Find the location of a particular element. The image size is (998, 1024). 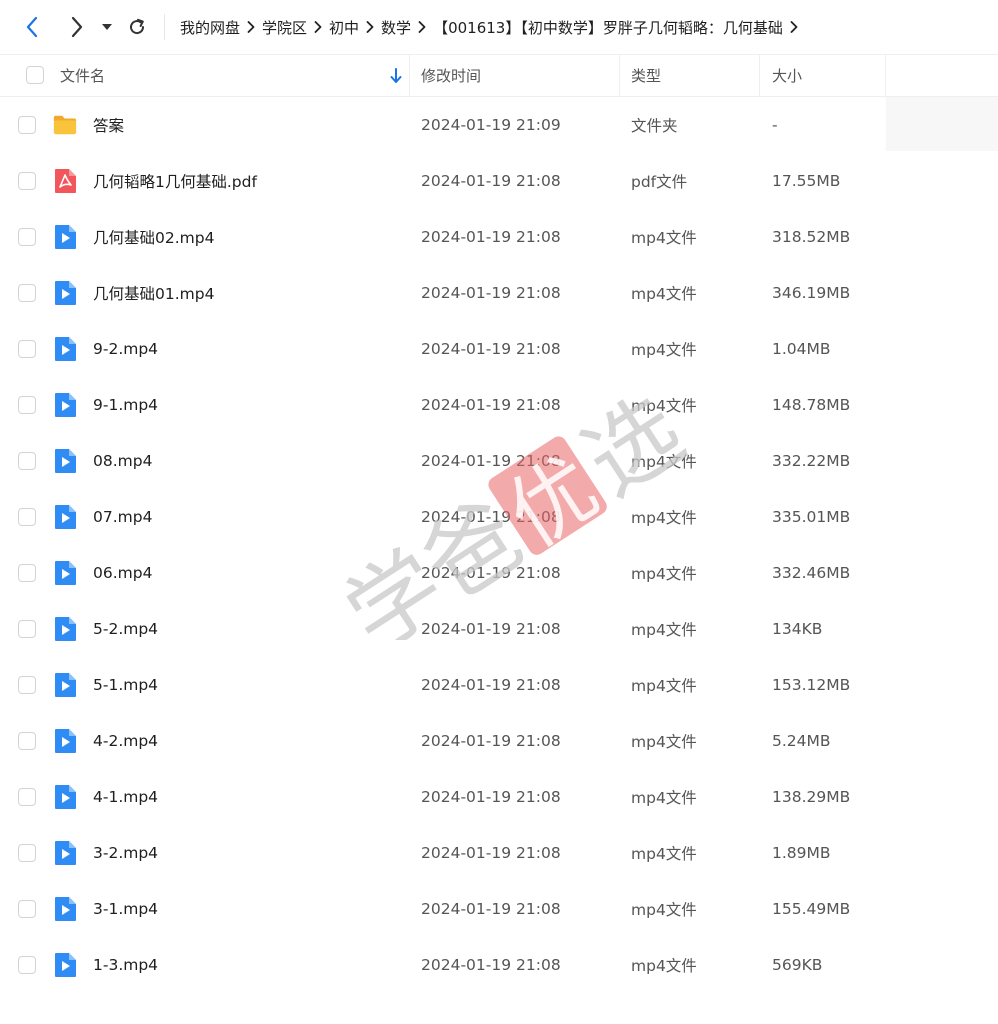

chevron-left-icon is located at coordinates (32, 27).